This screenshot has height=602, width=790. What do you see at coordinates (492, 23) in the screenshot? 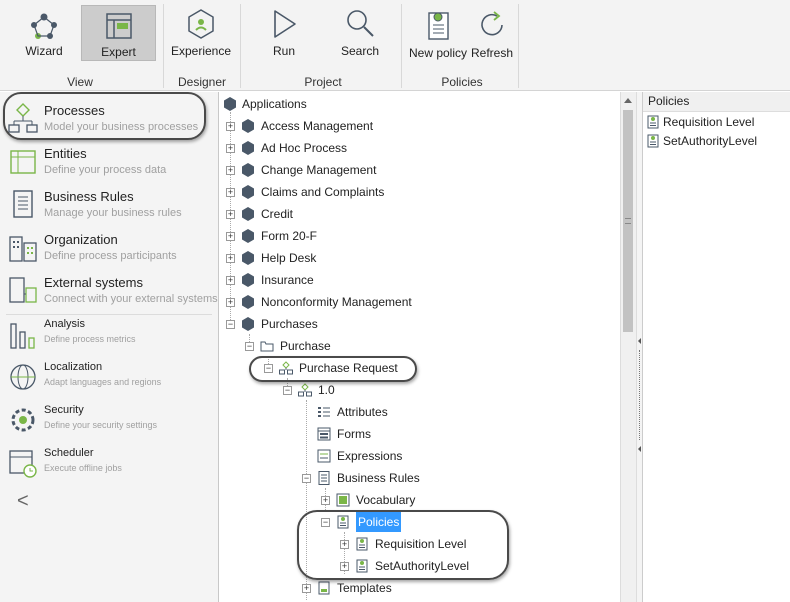
I see `refresh-icon` at bounding box center [492, 23].